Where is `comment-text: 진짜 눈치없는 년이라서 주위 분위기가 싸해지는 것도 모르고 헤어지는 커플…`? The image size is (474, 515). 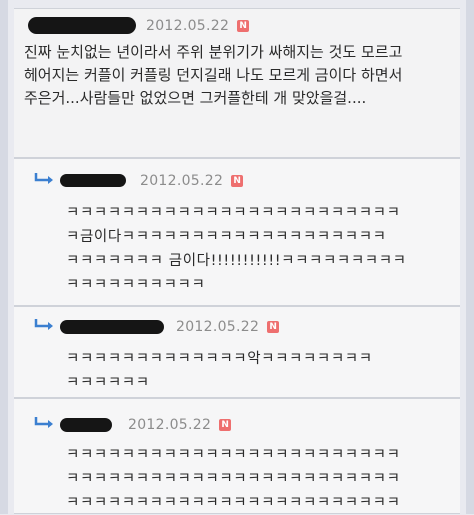 comment-text: 진짜 눈치없는 년이라서 주위 분위기가 싸해지는 것도 모르고 헤어지는 커플… is located at coordinates (216, 75).